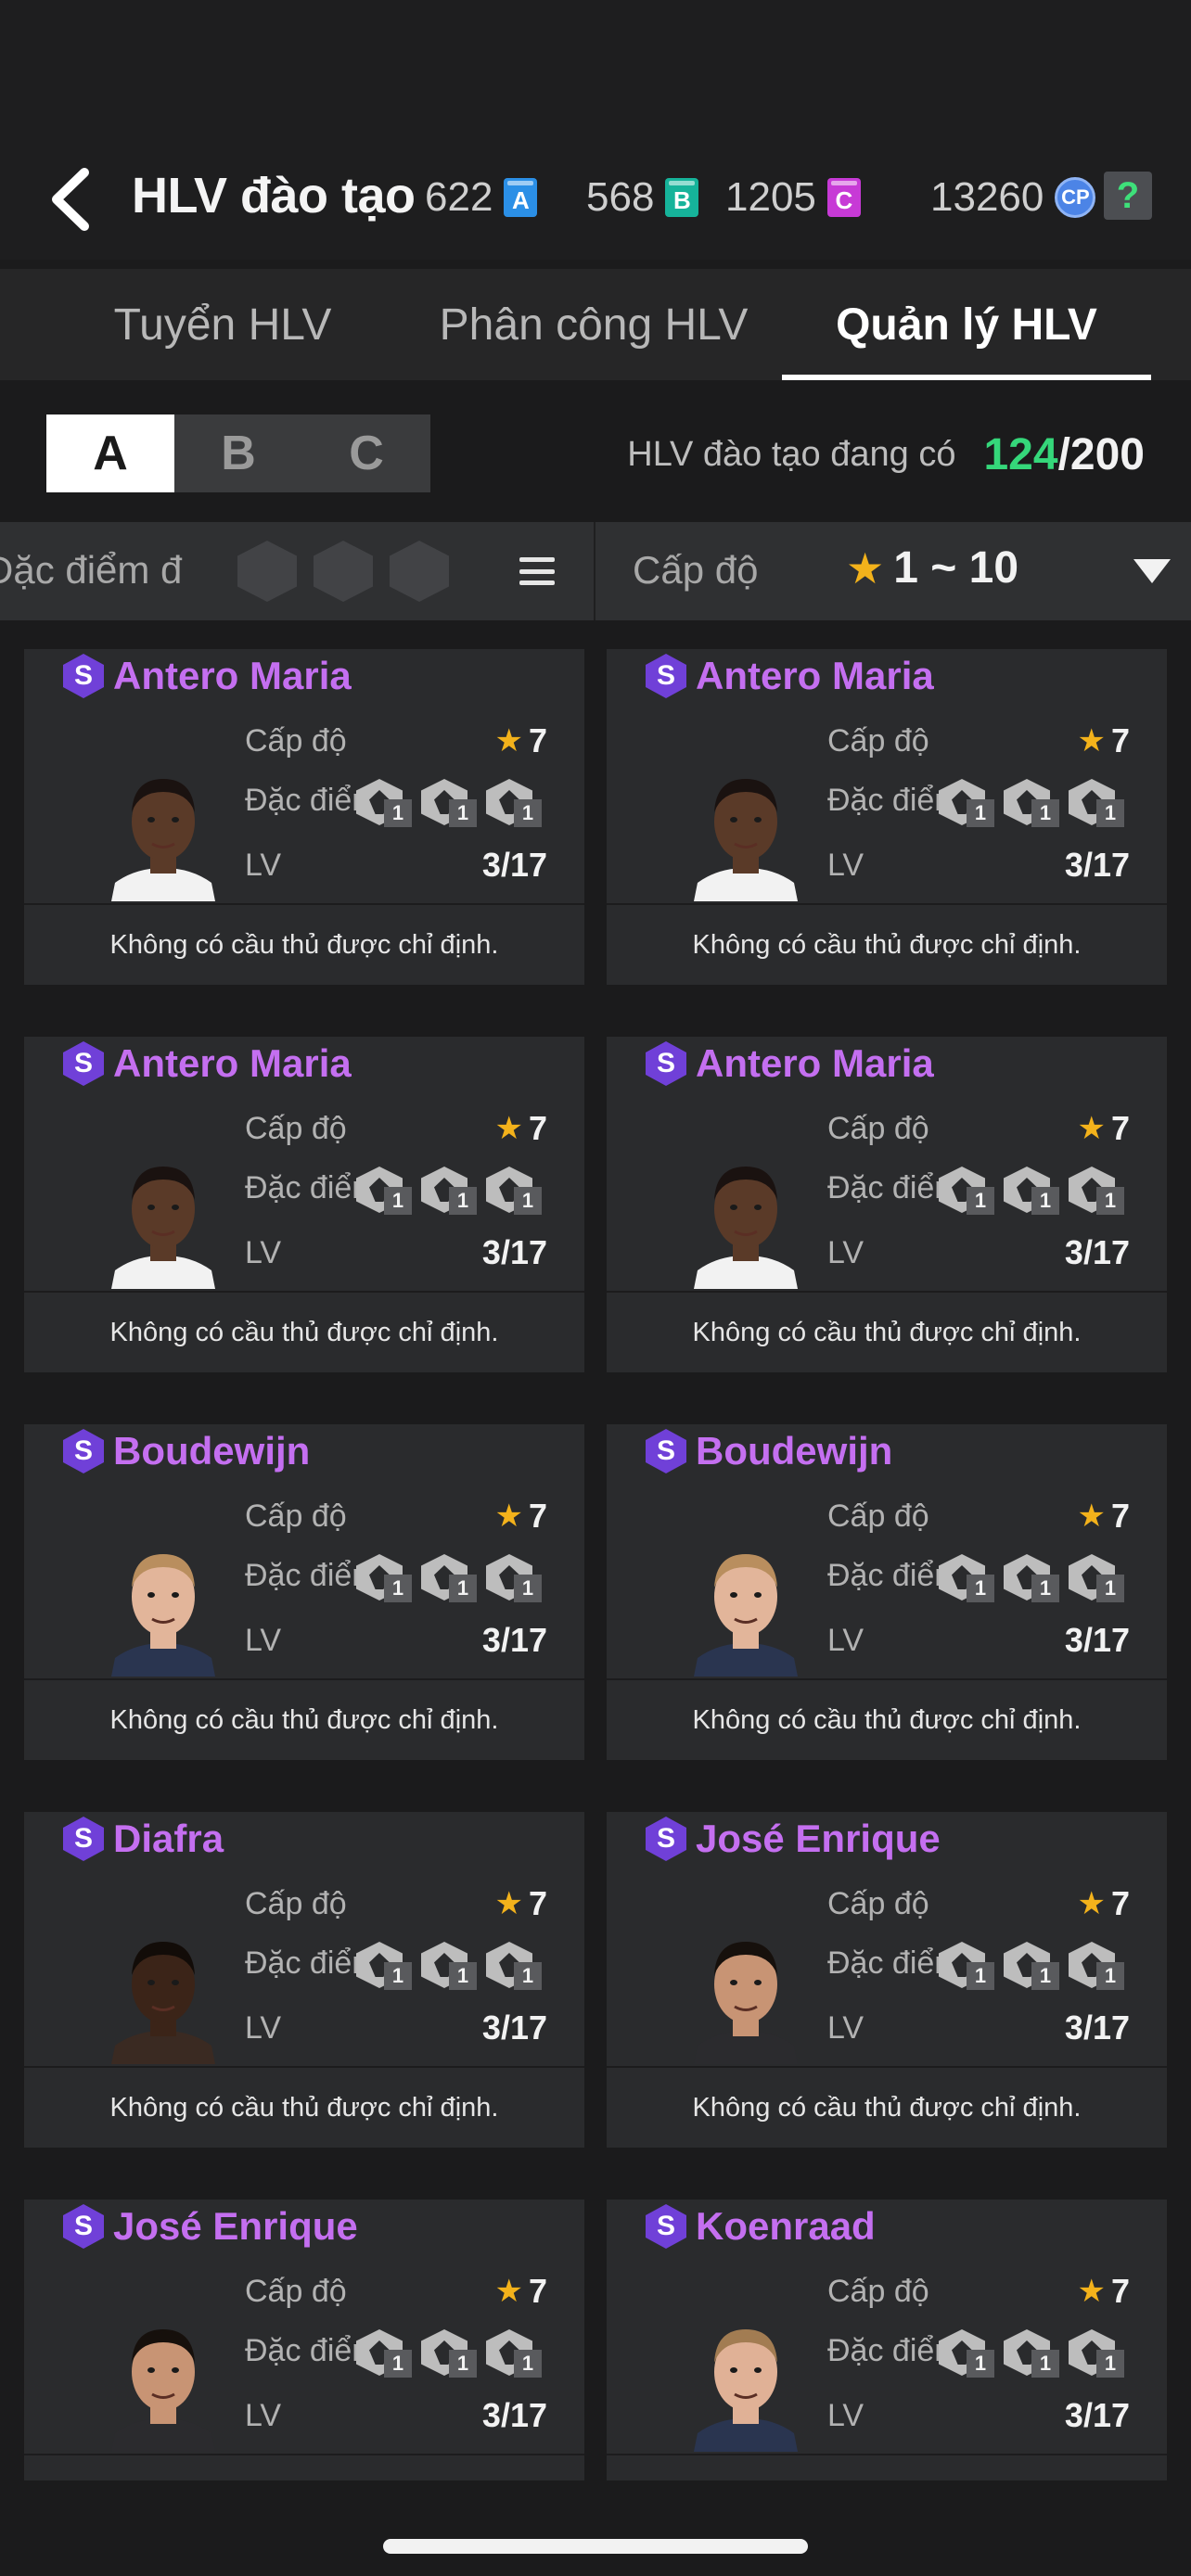 This screenshot has height=2576, width=1191. Describe the element at coordinates (696, 570) in the screenshot. I see `level-filter-label: Cấp độ` at that location.